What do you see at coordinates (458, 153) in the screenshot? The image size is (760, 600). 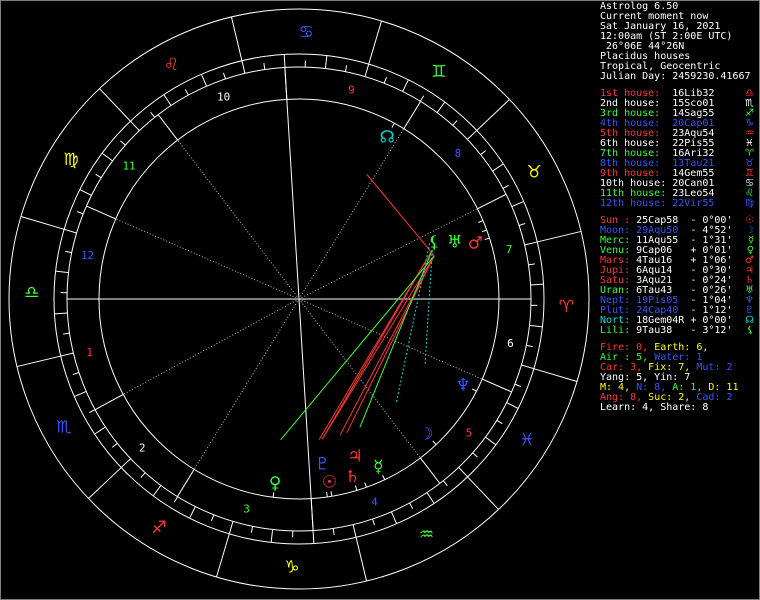 I see `house-number: 8` at bounding box center [458, 153].